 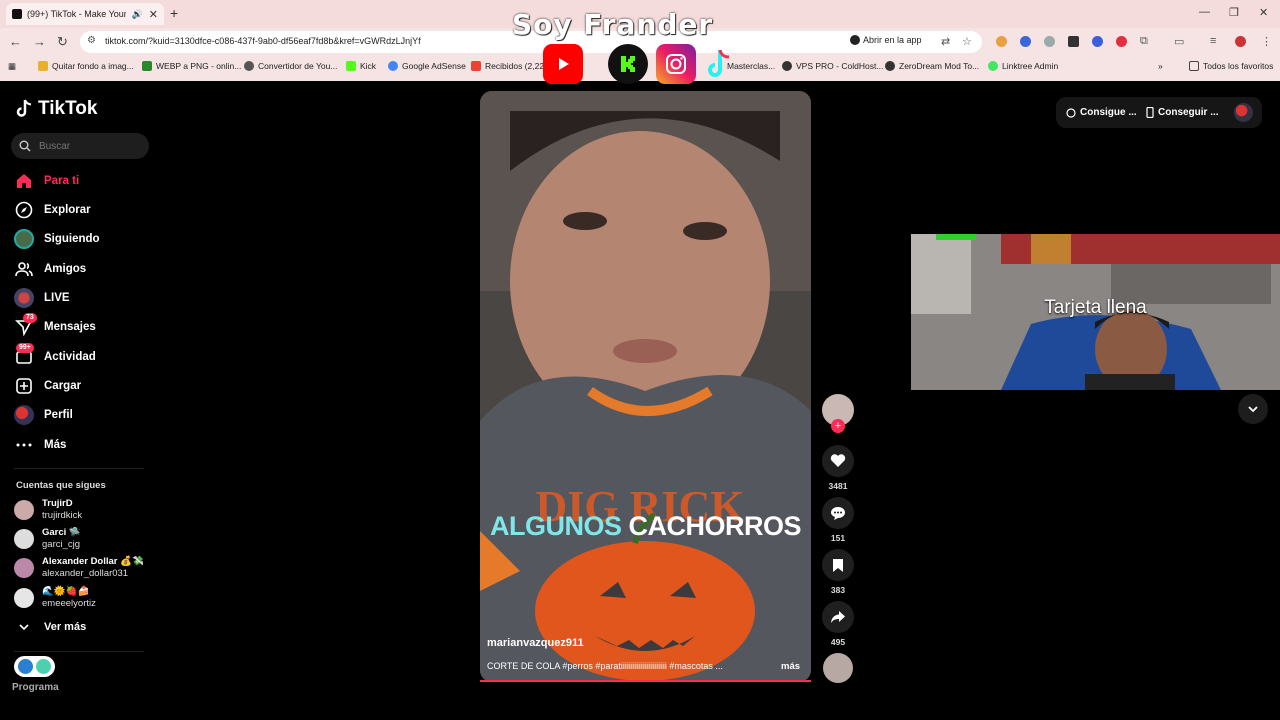 I want to click on avatar, so click(x=24, y=510).